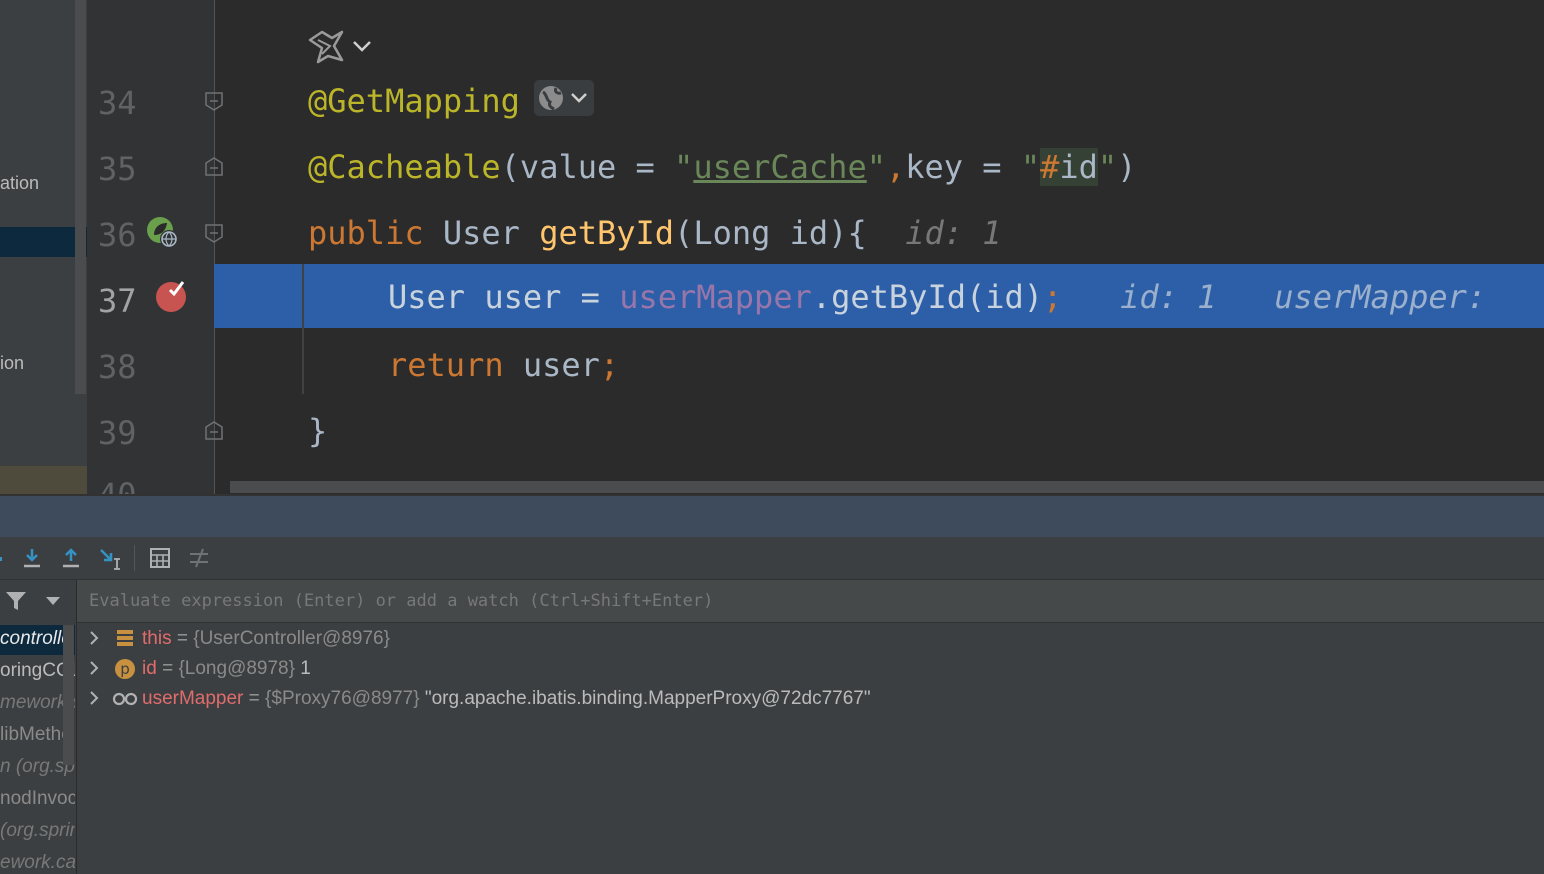  What do you see at coordinates (564, 98) in the screenshot?
I see `endpoint-globe-icon` at bounding box center [564, 98].